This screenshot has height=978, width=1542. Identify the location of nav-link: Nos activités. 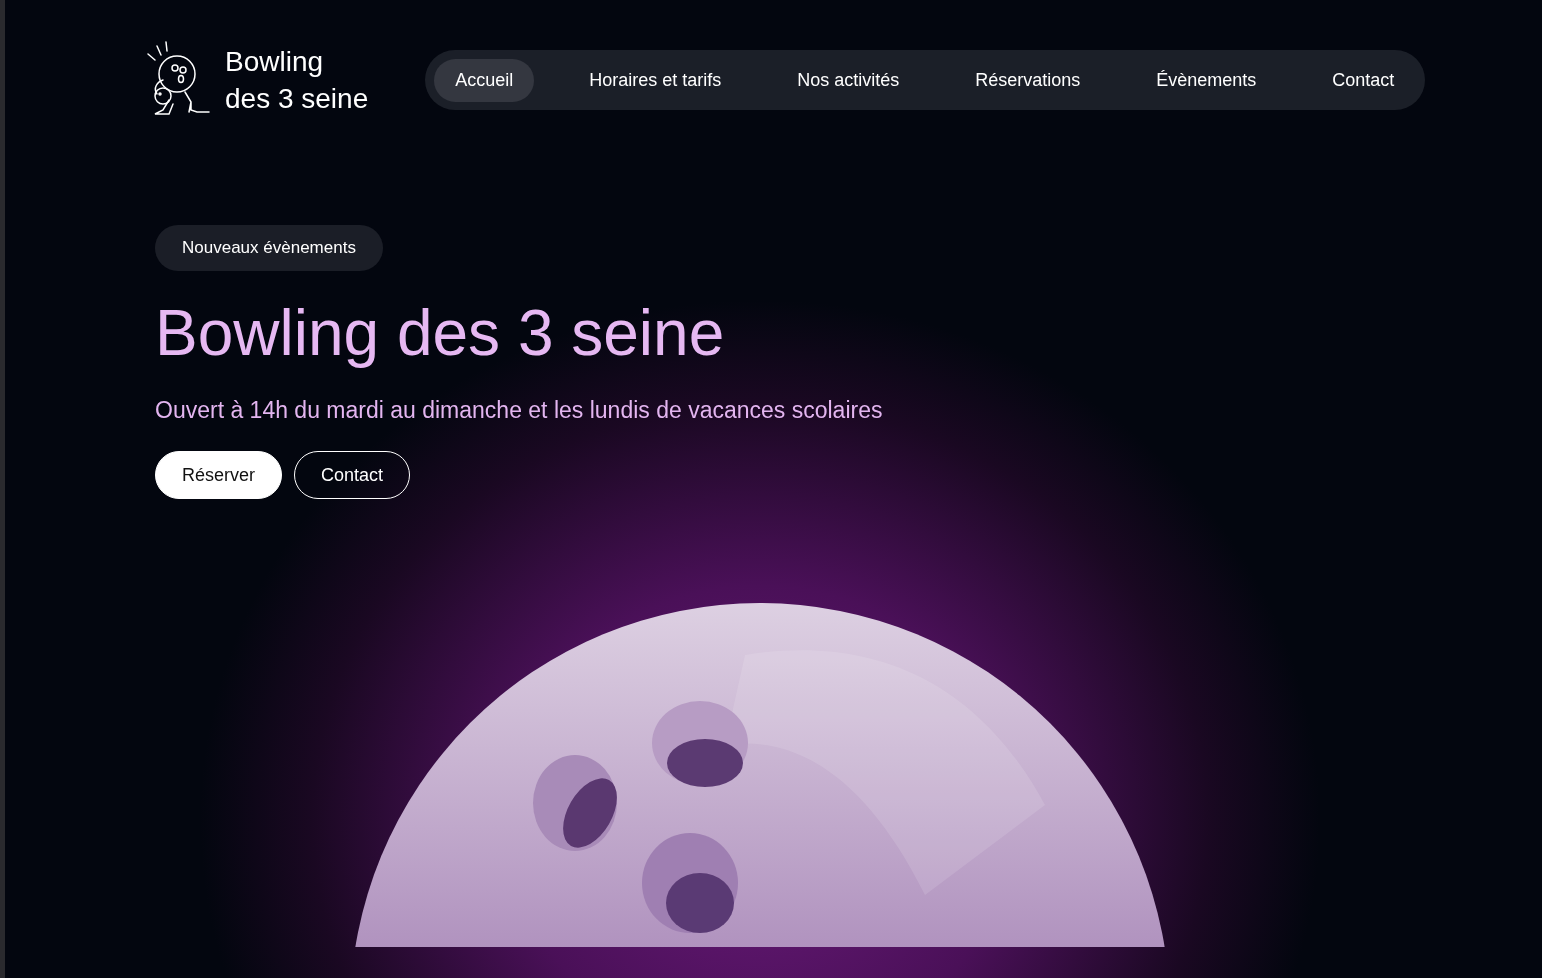
(848, 80).